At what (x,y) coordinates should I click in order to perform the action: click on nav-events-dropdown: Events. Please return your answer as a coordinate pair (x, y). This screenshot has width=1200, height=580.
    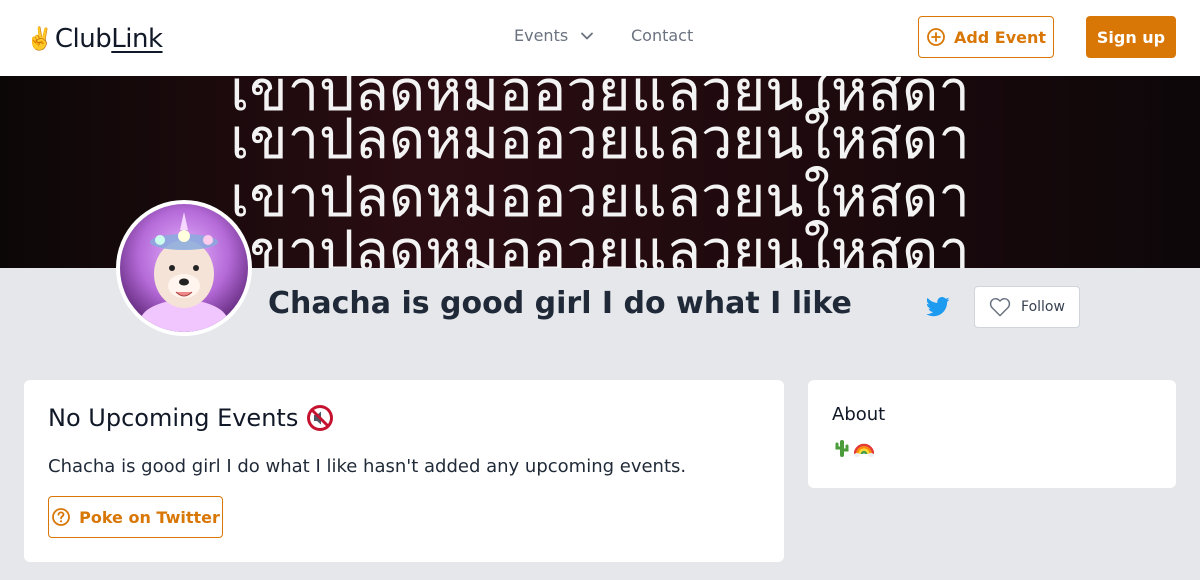
    Looking at the image, I should click on (554, 35).